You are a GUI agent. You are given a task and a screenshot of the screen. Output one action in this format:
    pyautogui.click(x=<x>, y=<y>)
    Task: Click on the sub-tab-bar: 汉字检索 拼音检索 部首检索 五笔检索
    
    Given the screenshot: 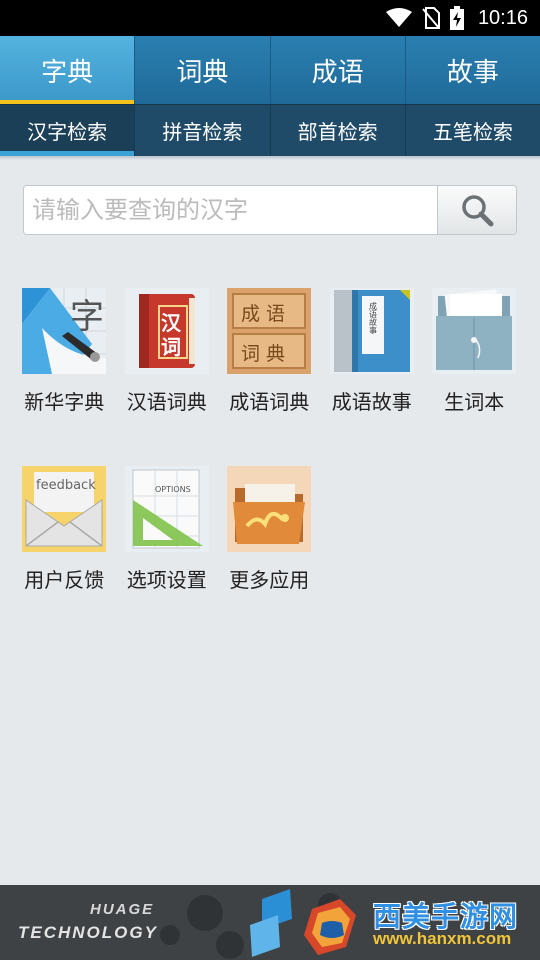 What is the action you would take?
    pyautogui.click(x=270, y=130)
    